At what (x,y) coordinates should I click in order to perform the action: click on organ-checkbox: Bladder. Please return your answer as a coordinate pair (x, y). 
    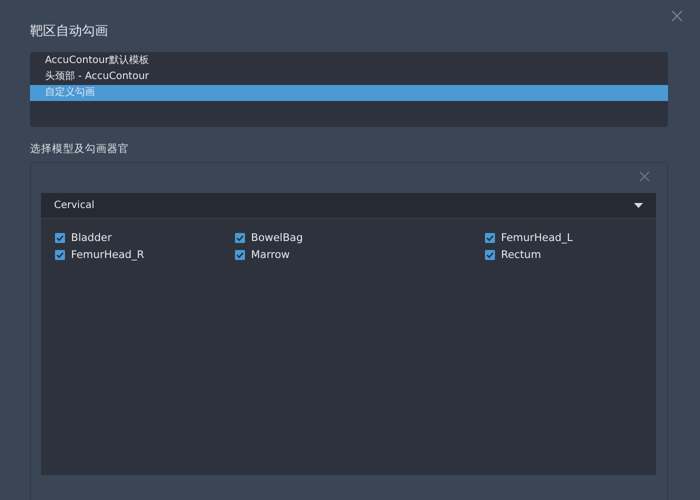
    Looking at the image, I should click on (145, 237).